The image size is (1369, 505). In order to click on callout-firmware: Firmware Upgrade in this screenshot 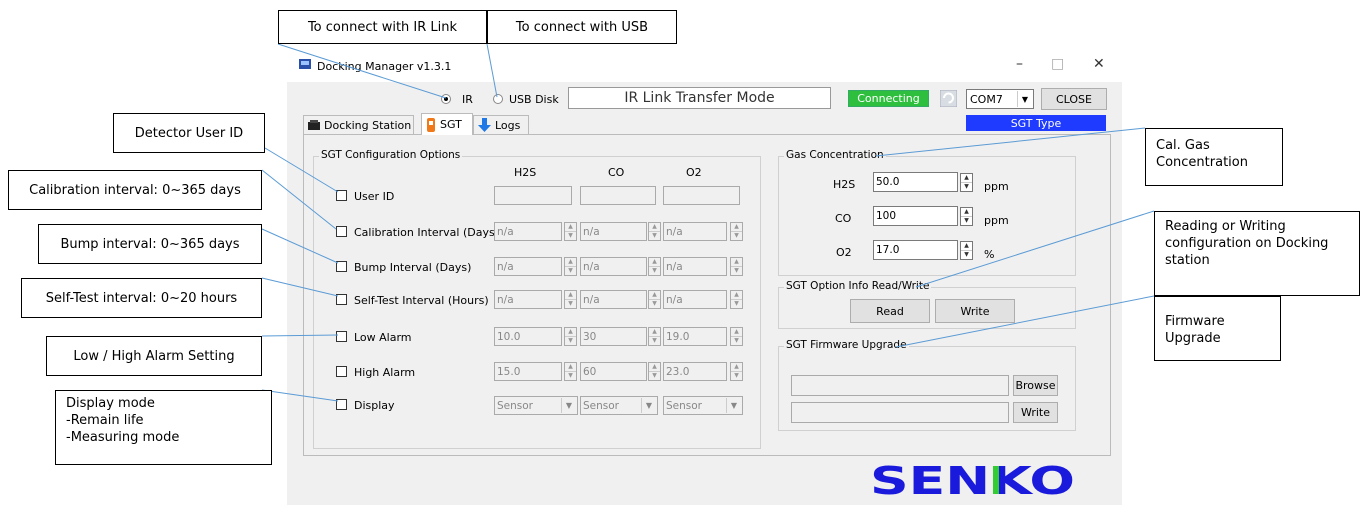, I will do `click(1217, 328)`.